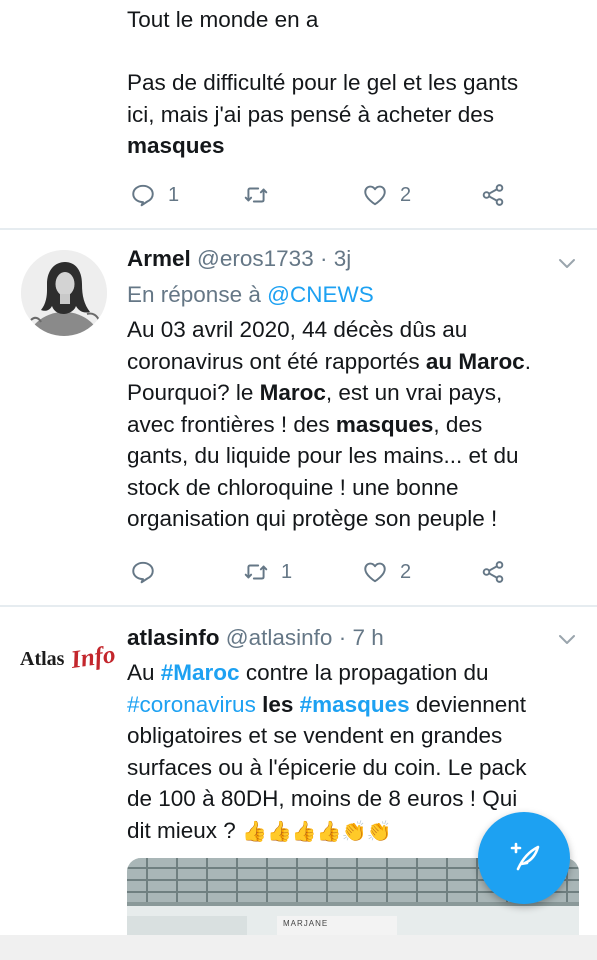 The image size is (597, 960). I want to click on hashtag-link: #coronavirus, so click(191, 704).